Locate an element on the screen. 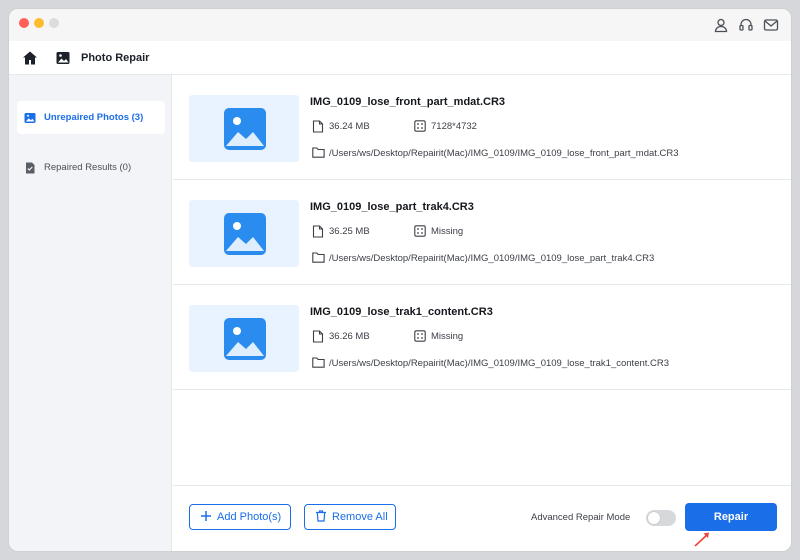 The image size is (800, 560). file-name: IMG_0109_lose_part_trak4.CR3 is located at coordinates (392, 207).